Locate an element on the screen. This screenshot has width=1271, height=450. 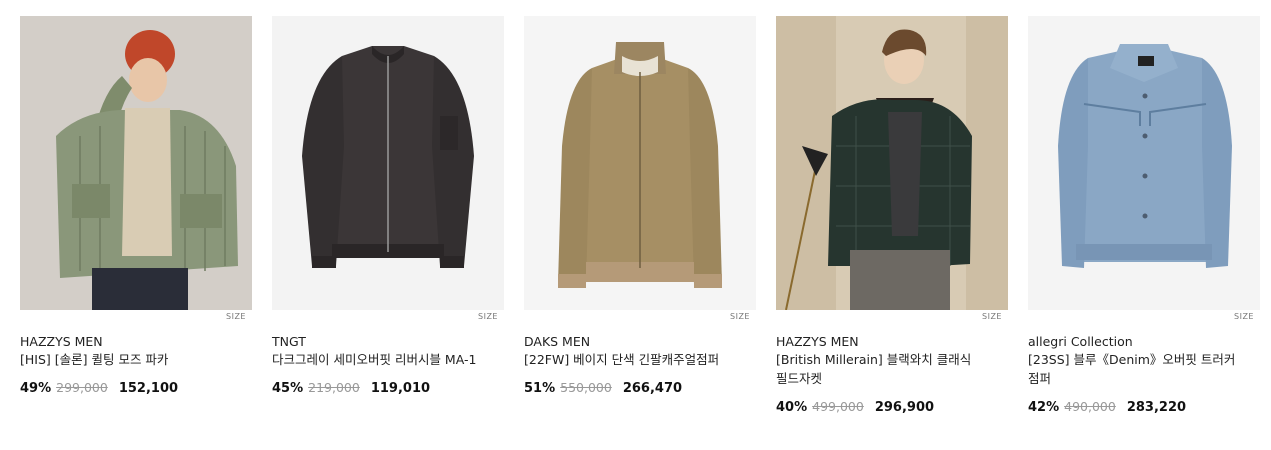
sale-price: 296,900 is located at coordinates (904, 407).